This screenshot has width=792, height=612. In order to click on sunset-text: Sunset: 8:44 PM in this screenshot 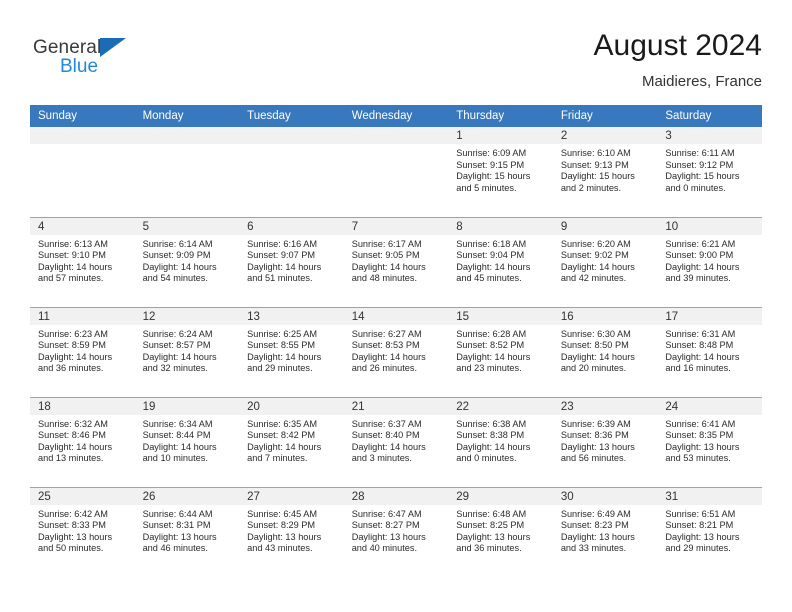, I will do `click(176, 435)`.